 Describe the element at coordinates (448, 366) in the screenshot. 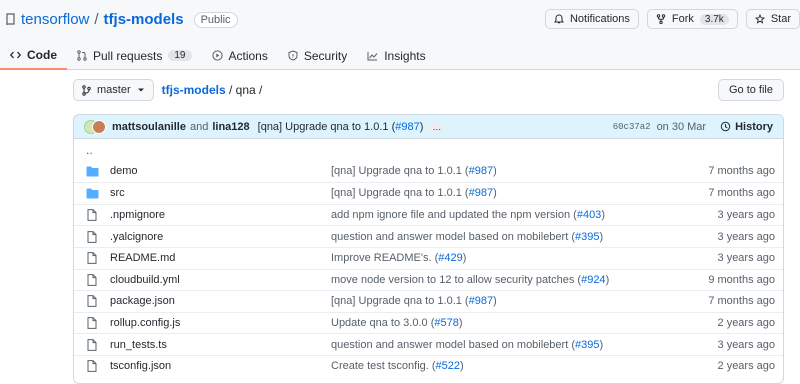

I see `file-commit-pr-link: #522` at that location.